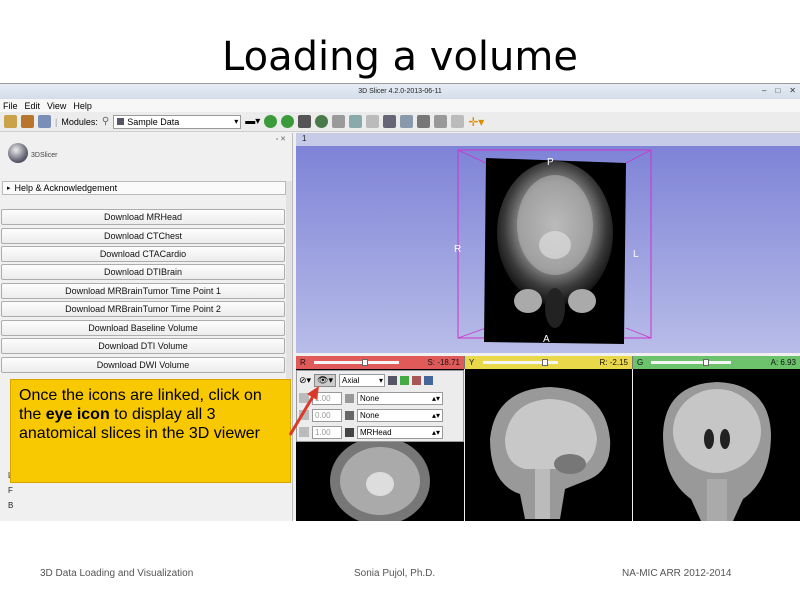 This screenshot has height=600, width=800. I want to click on python-icon, so click(458, 121).